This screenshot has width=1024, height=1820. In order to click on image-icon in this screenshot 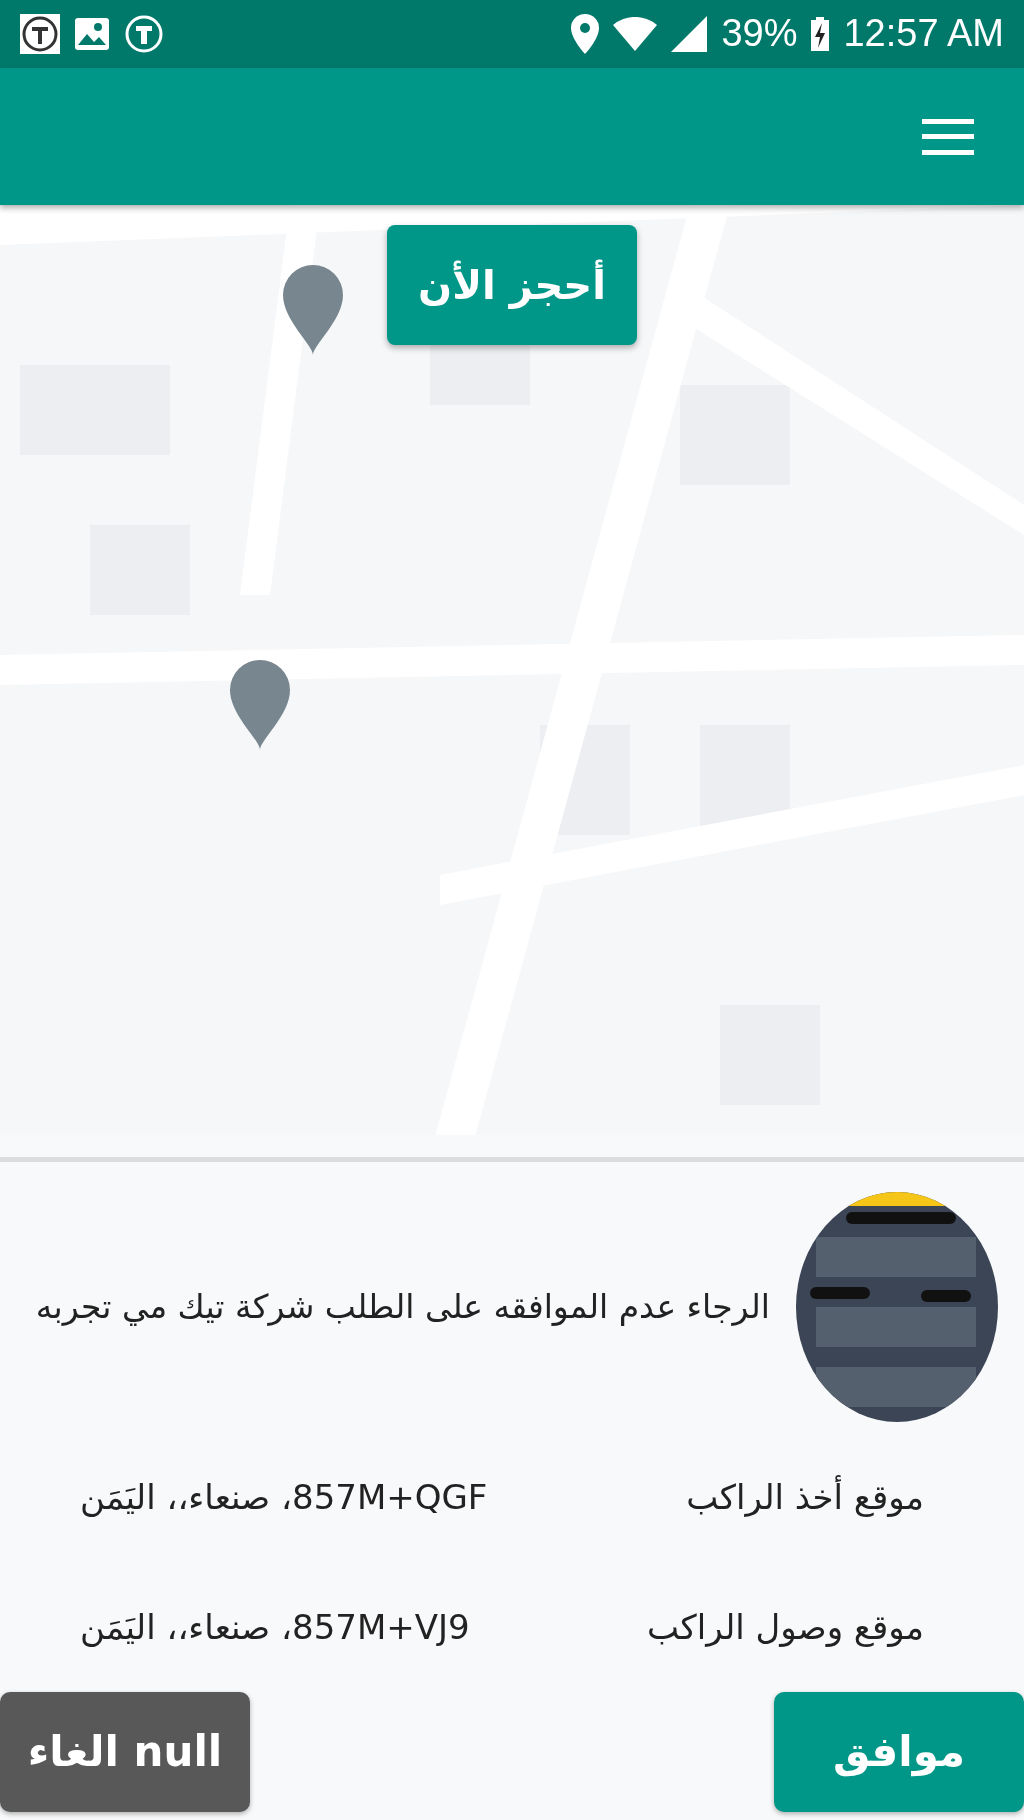, I will do `click(92, 33)`.